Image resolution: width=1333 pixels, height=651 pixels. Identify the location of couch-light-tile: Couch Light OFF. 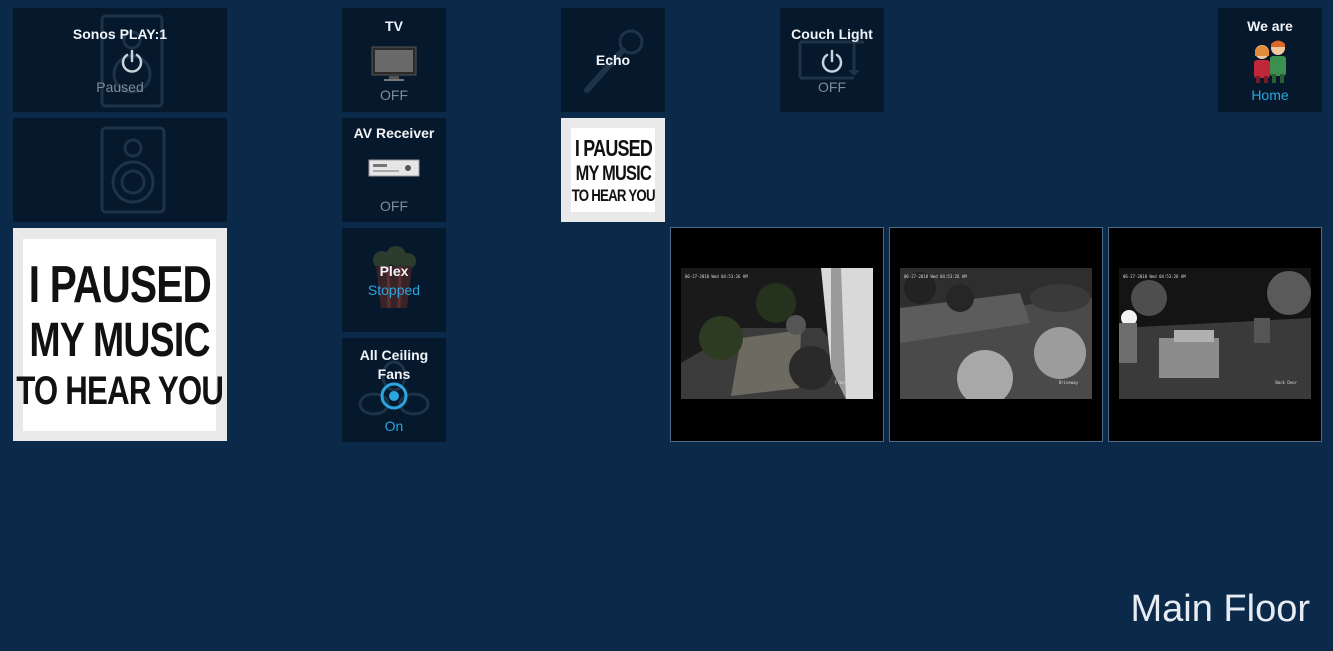
(832, 60).